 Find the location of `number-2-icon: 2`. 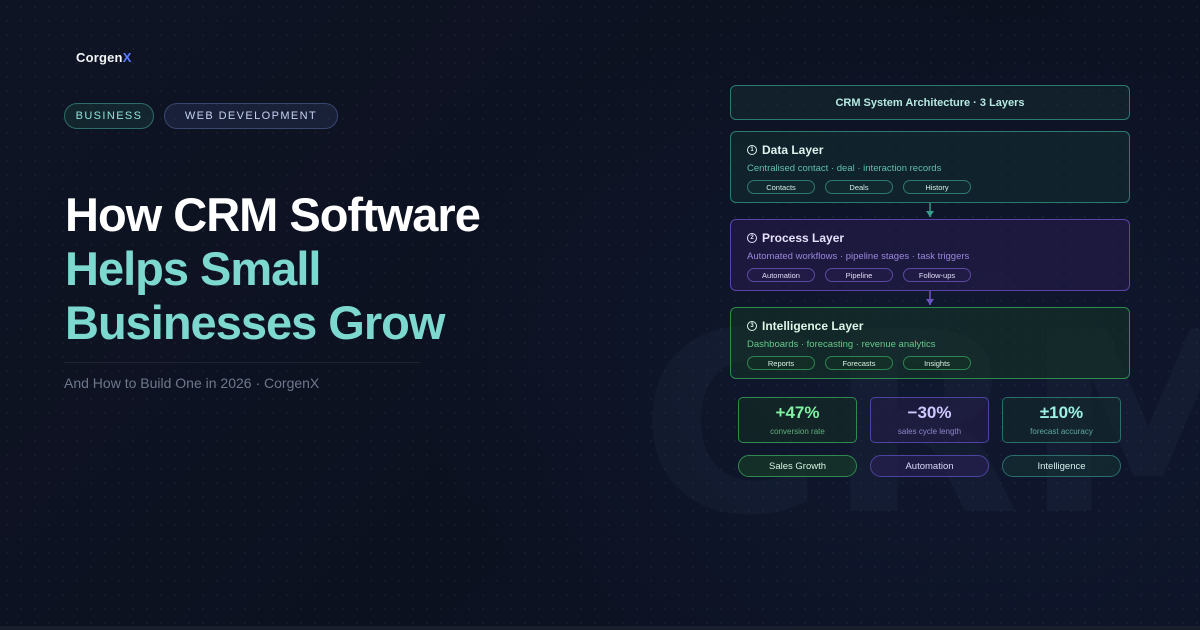

number-2-icon: 2 is located at coordinates (752, 238).